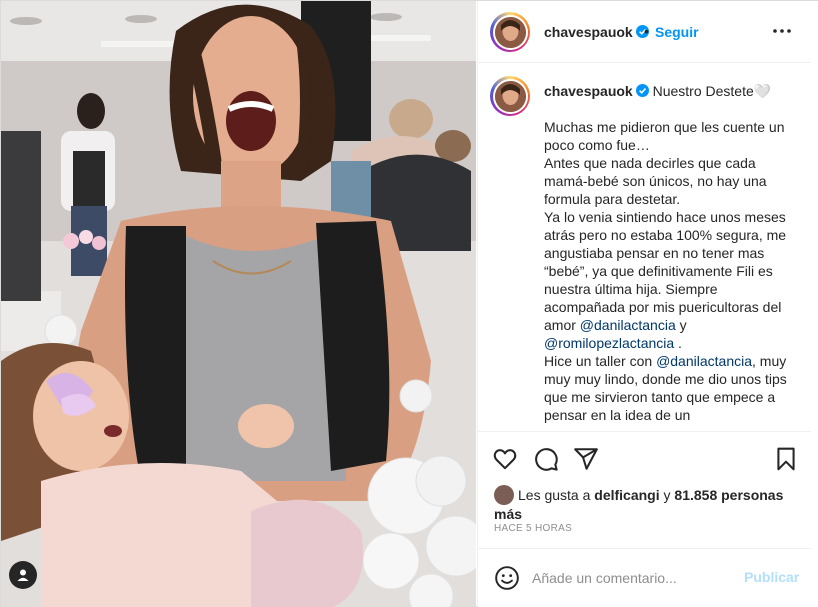 The image size is (818, 607). Describe the element at coordinates (786, 459) in the screenshot. I see `bookmark-icon` at that location.